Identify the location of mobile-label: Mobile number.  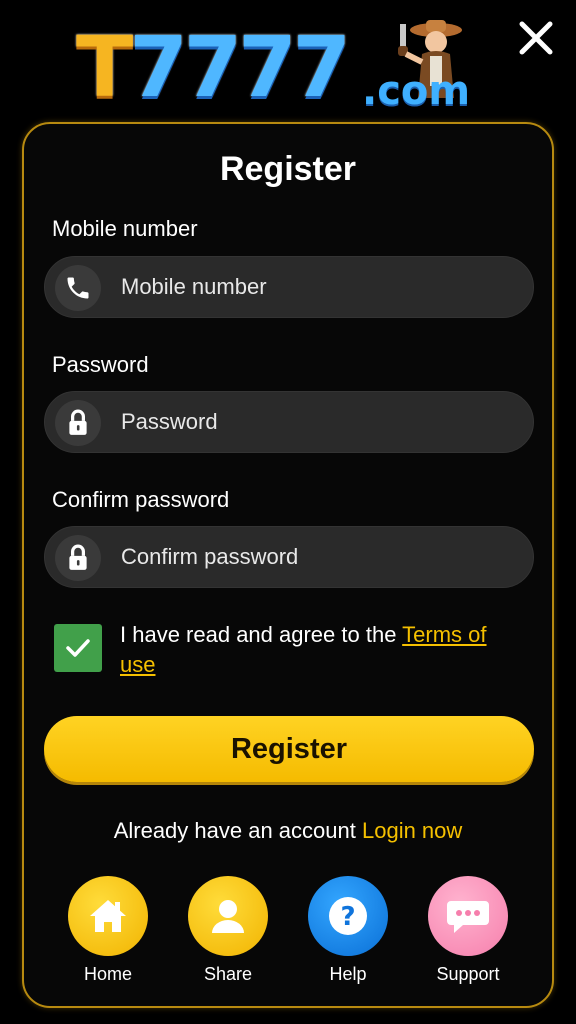
(125, 228).